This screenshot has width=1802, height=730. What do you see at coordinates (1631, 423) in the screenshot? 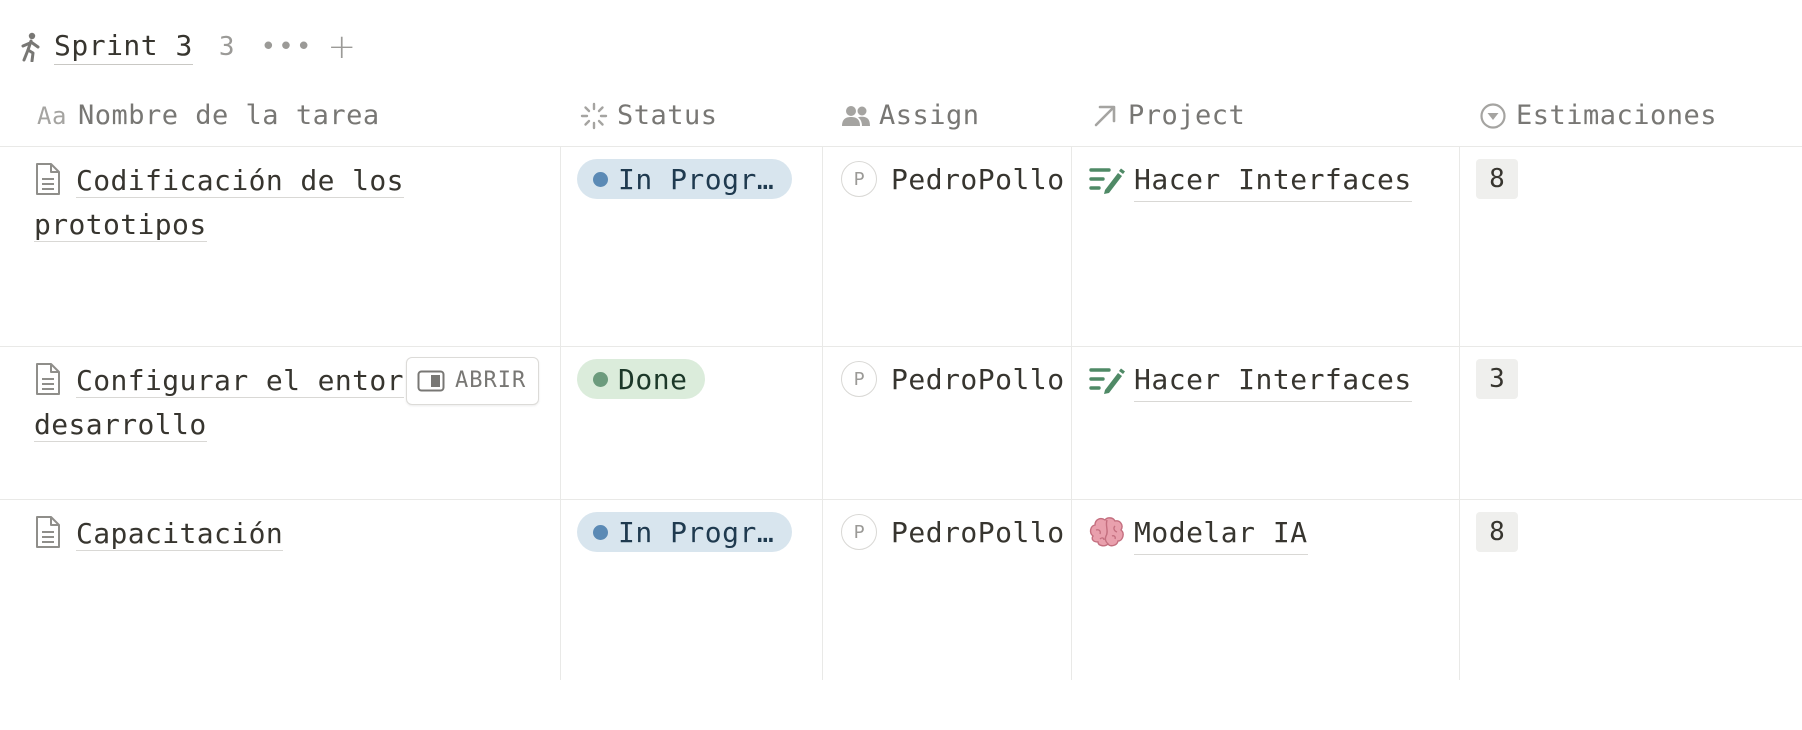
I see `estimate-cell: 3` at bounding box center [1631, 423].